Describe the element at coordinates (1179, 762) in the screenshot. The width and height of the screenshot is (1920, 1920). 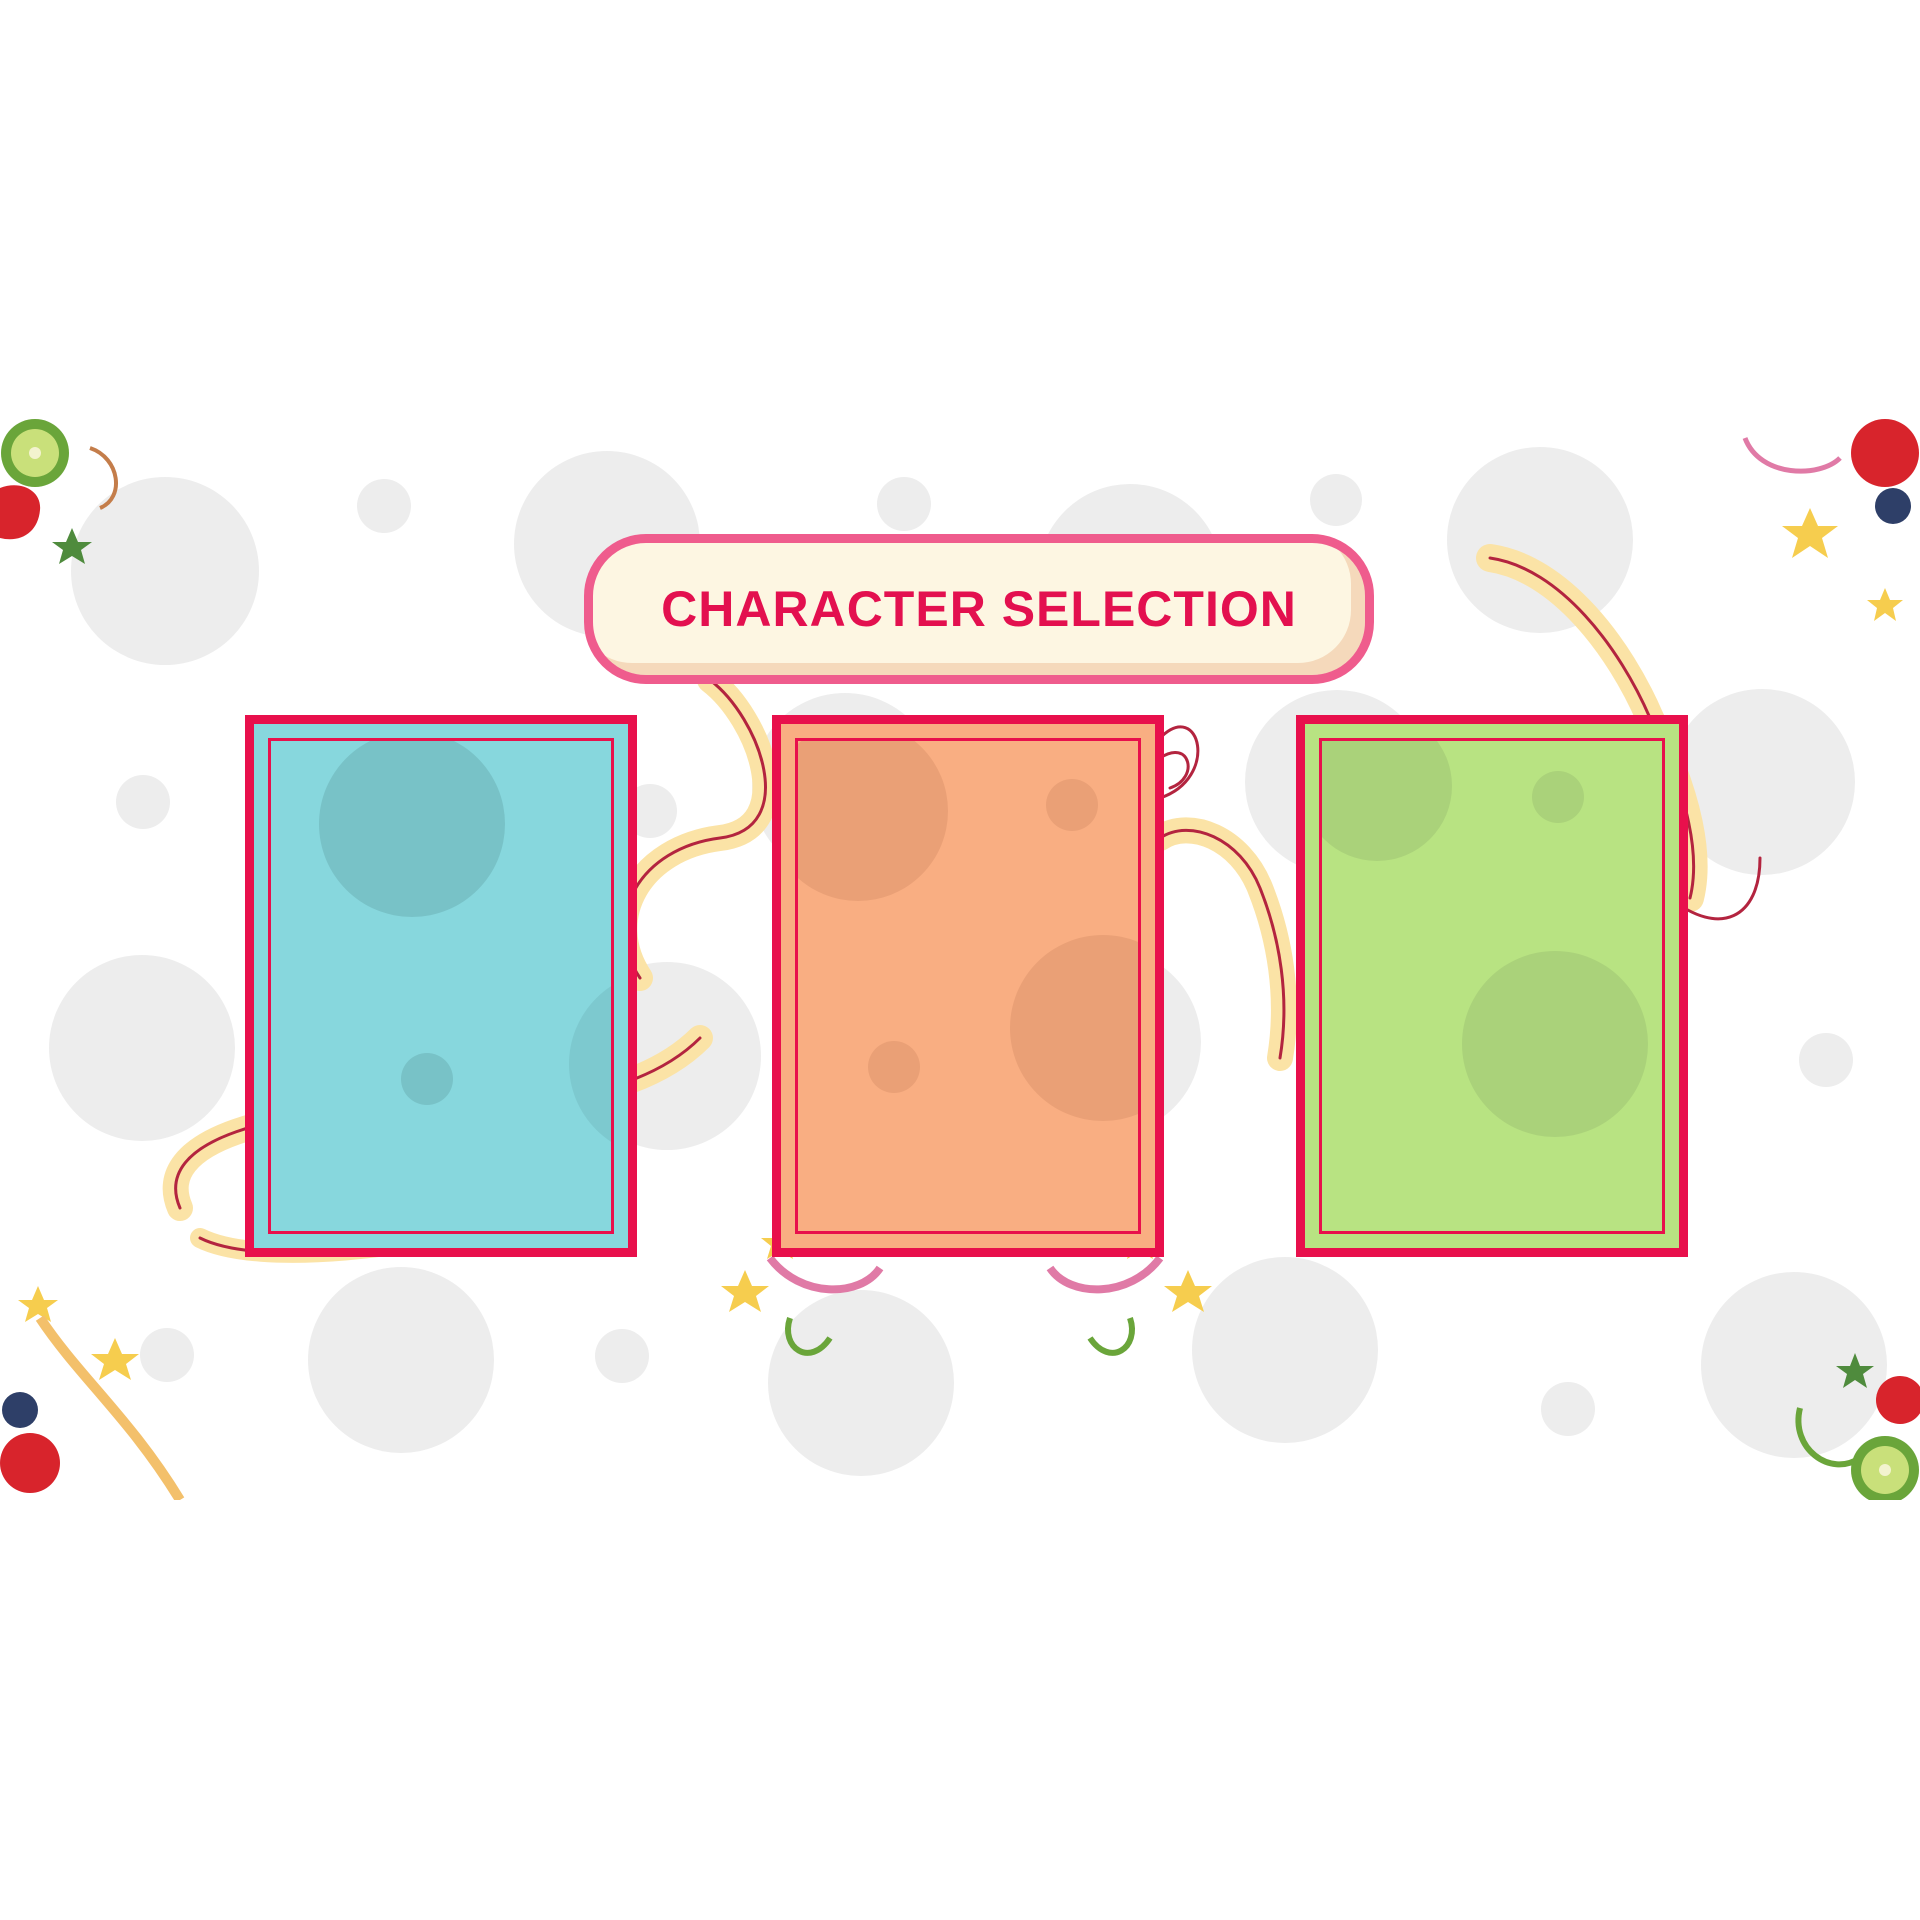
I see `ribbon-swirl` at that location.